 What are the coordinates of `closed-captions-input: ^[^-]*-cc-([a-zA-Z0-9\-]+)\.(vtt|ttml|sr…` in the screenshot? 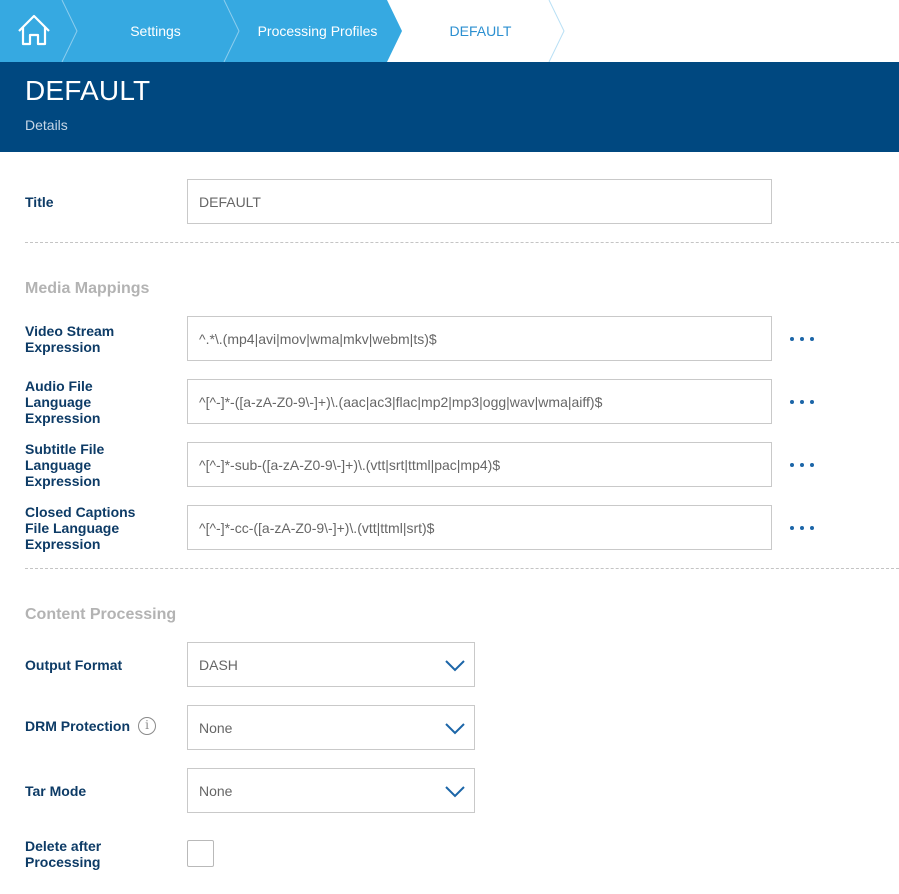 It's located at (479, 527).